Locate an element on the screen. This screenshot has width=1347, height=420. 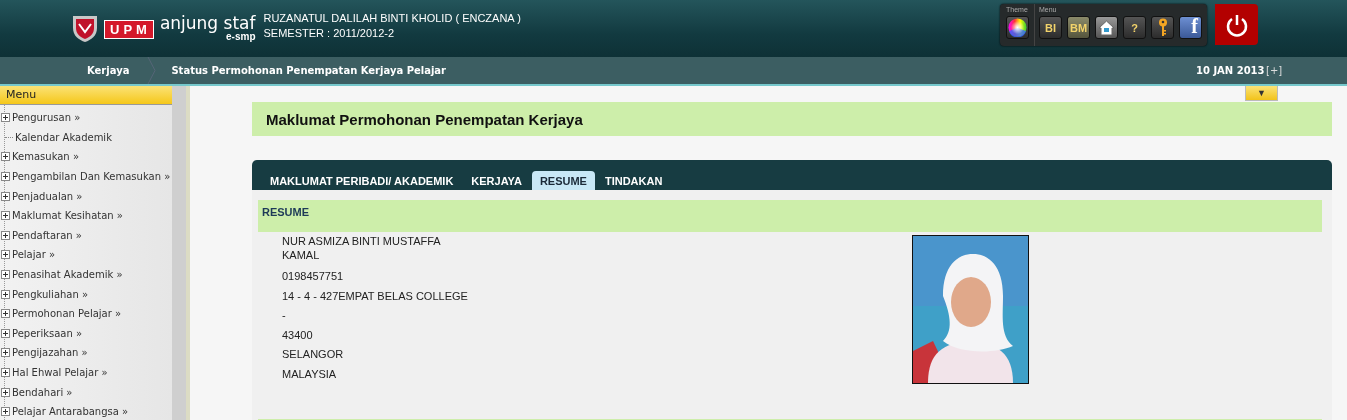
key-icon is located at coordinates (1162, 27).